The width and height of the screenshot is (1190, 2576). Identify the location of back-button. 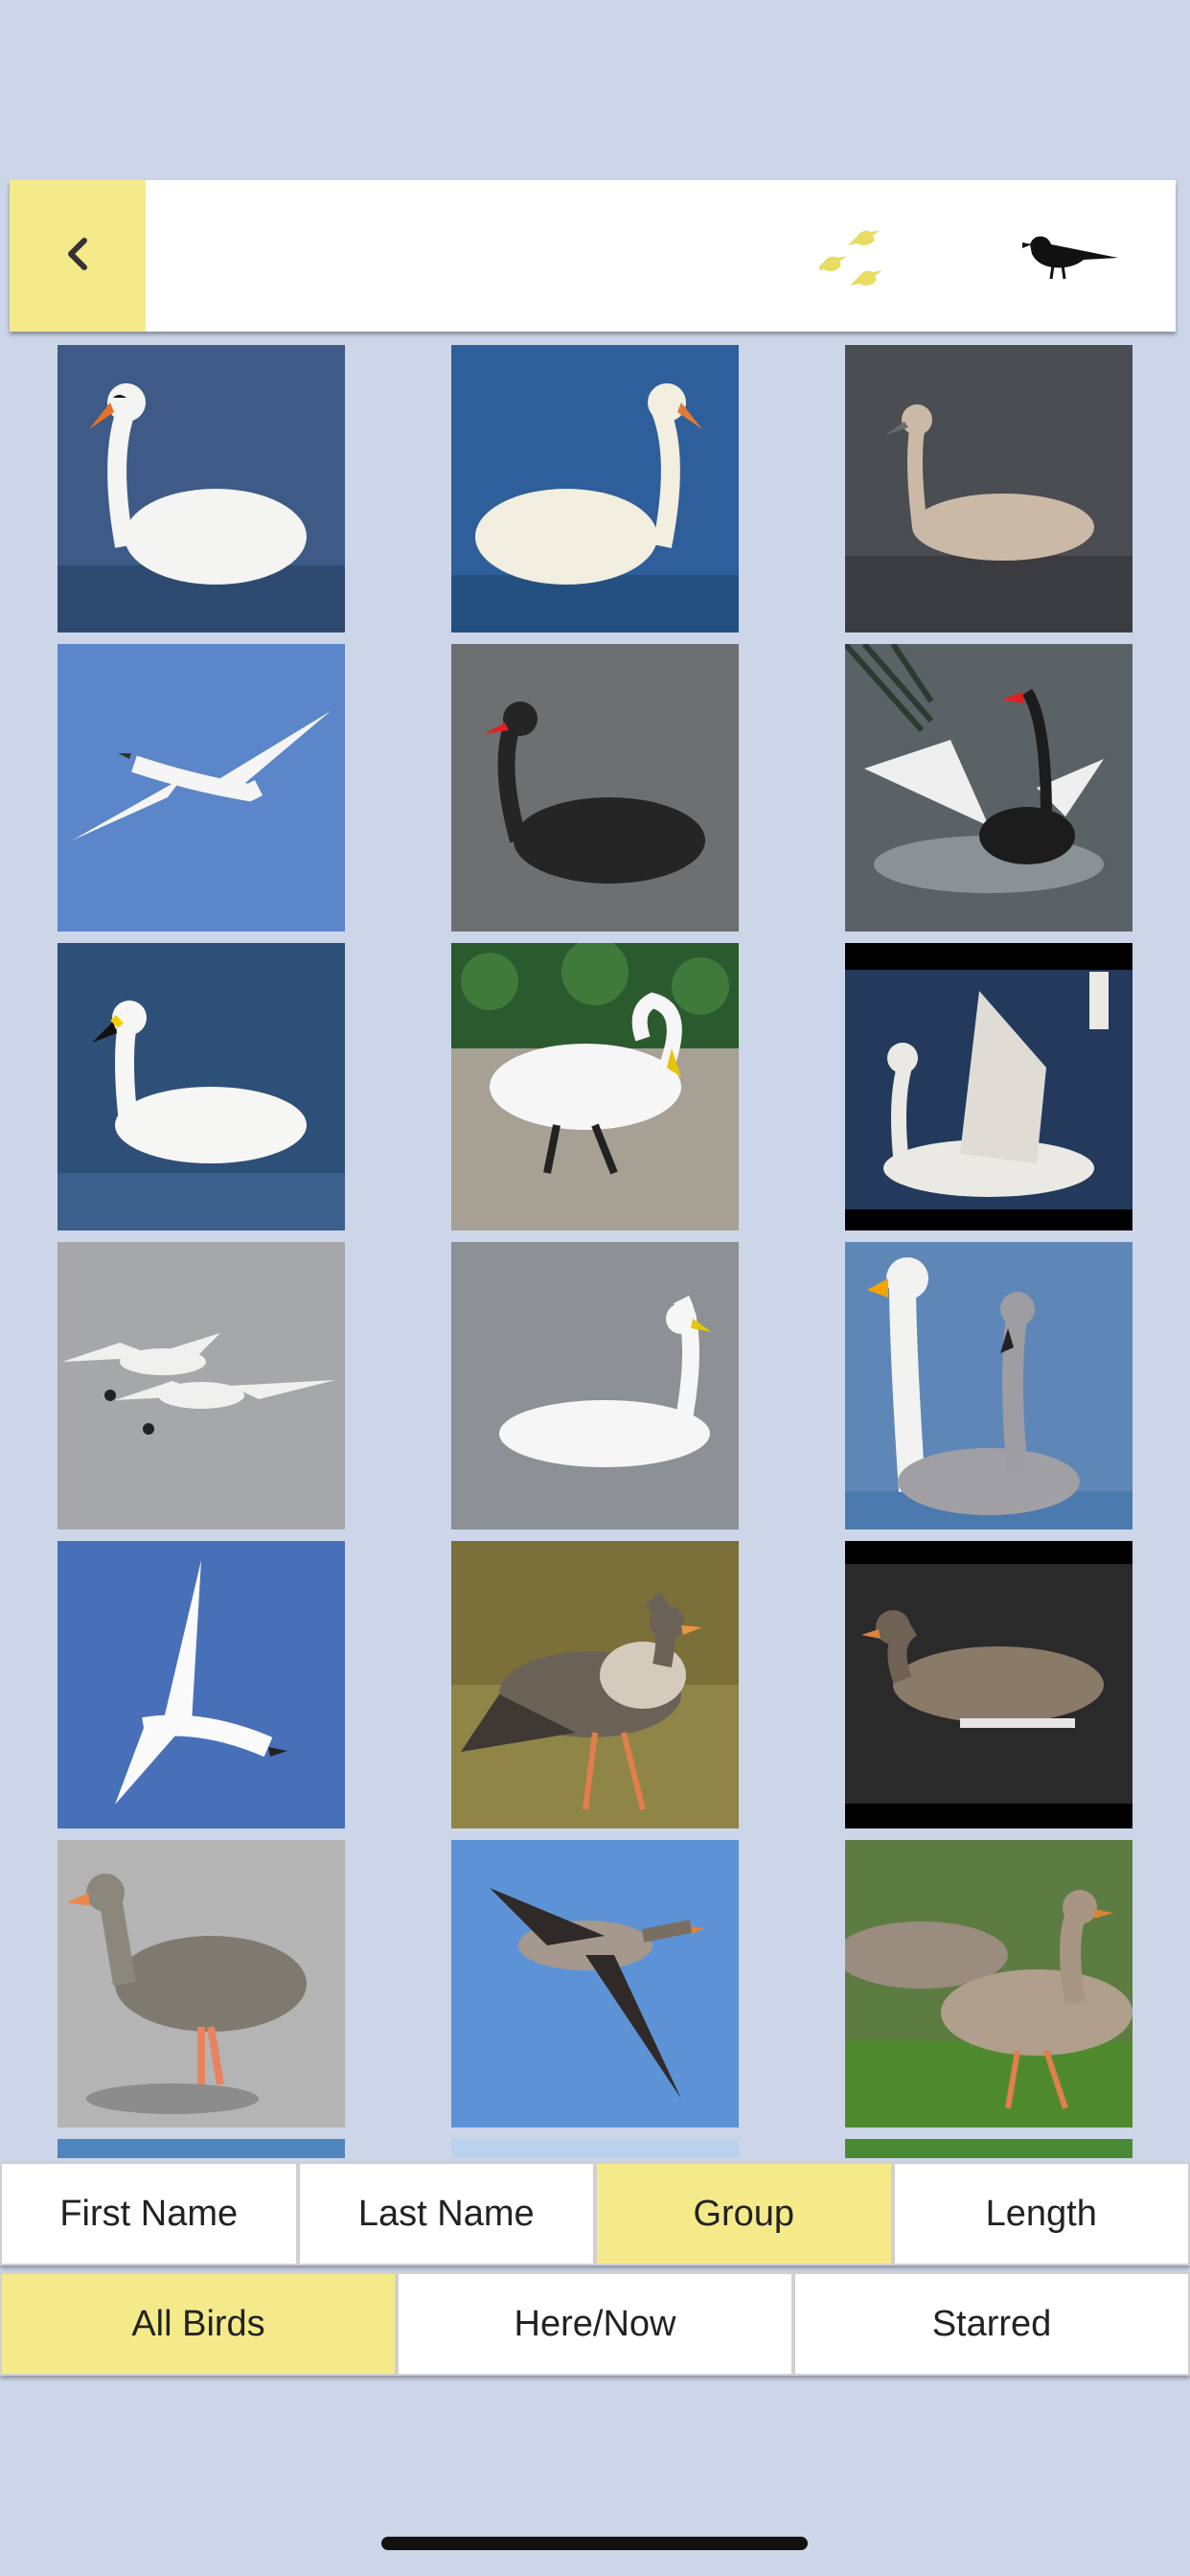
(78, 256).